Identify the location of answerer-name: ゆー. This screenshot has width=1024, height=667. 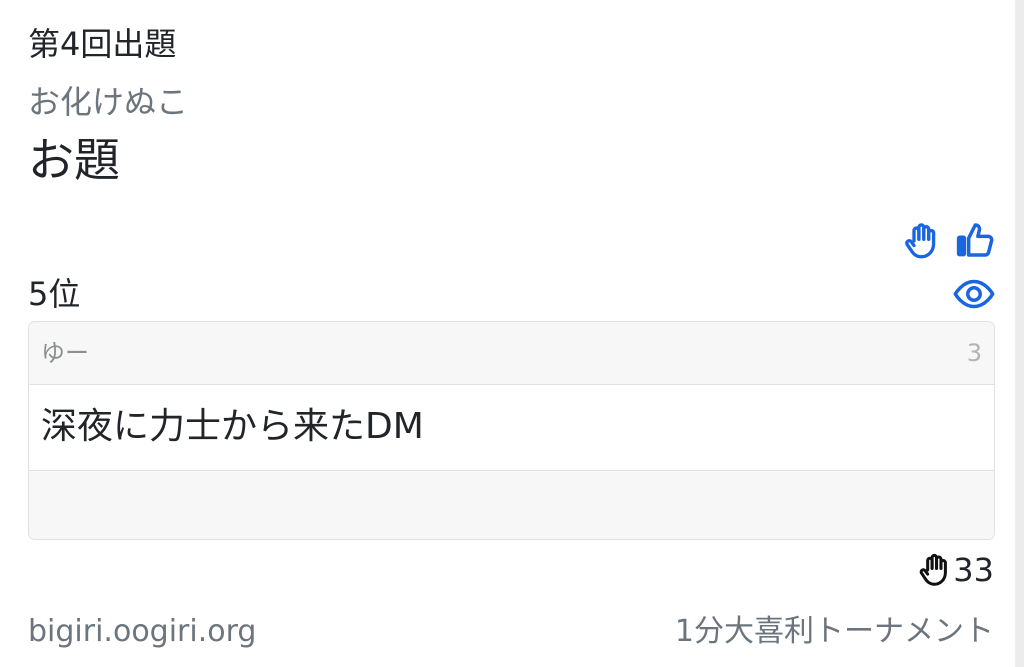
(65, 353).